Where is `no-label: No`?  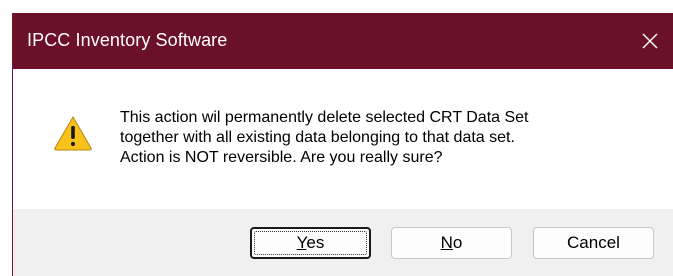 no-label: No is located at coordinates (452, 243).